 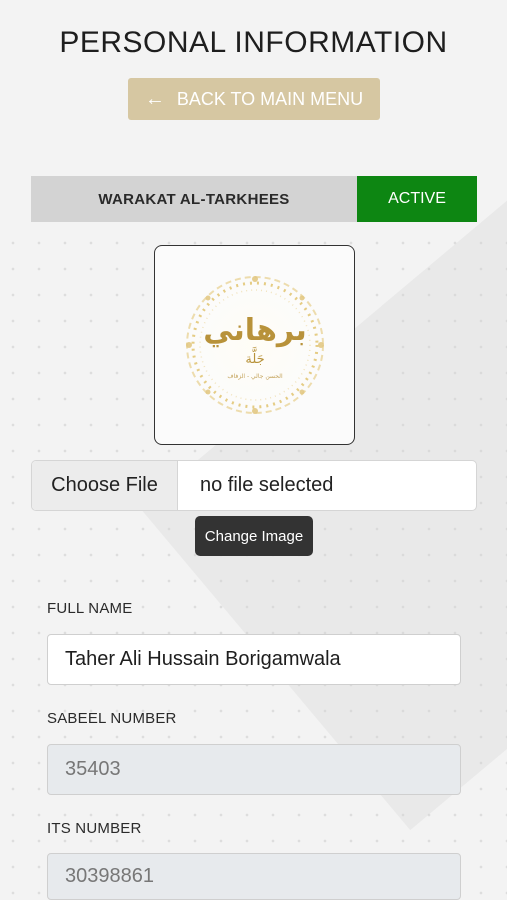 I want to click on change-image-button: Change Image, so click(x=254, y=536).